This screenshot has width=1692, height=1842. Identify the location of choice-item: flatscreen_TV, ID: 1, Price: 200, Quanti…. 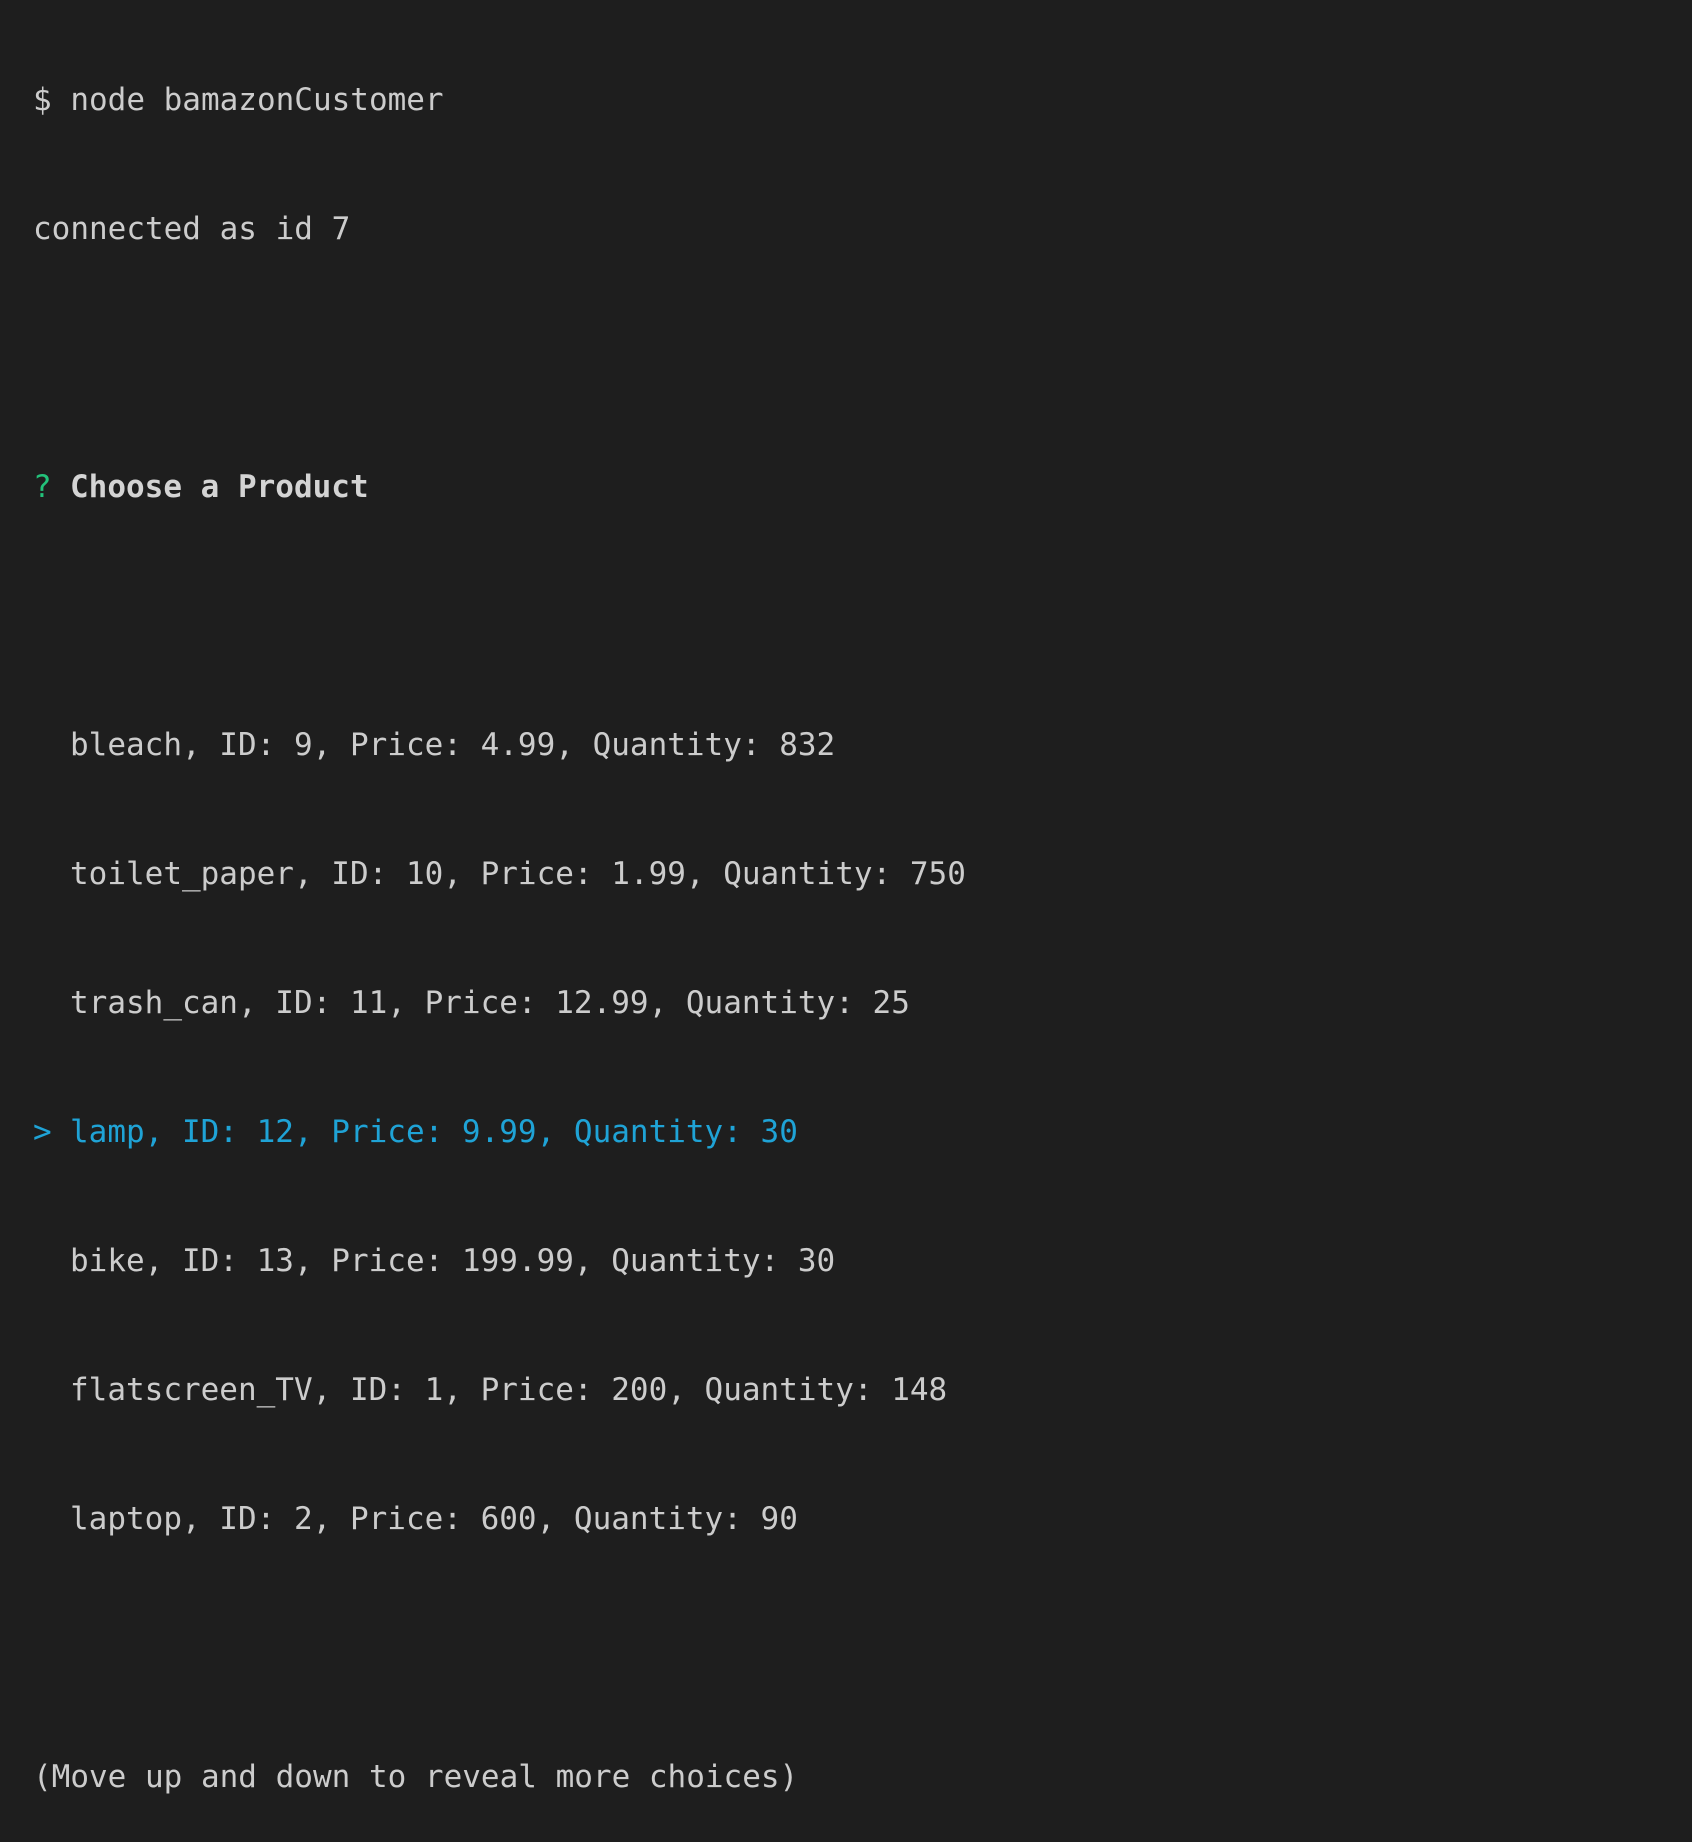
(862, 1390).